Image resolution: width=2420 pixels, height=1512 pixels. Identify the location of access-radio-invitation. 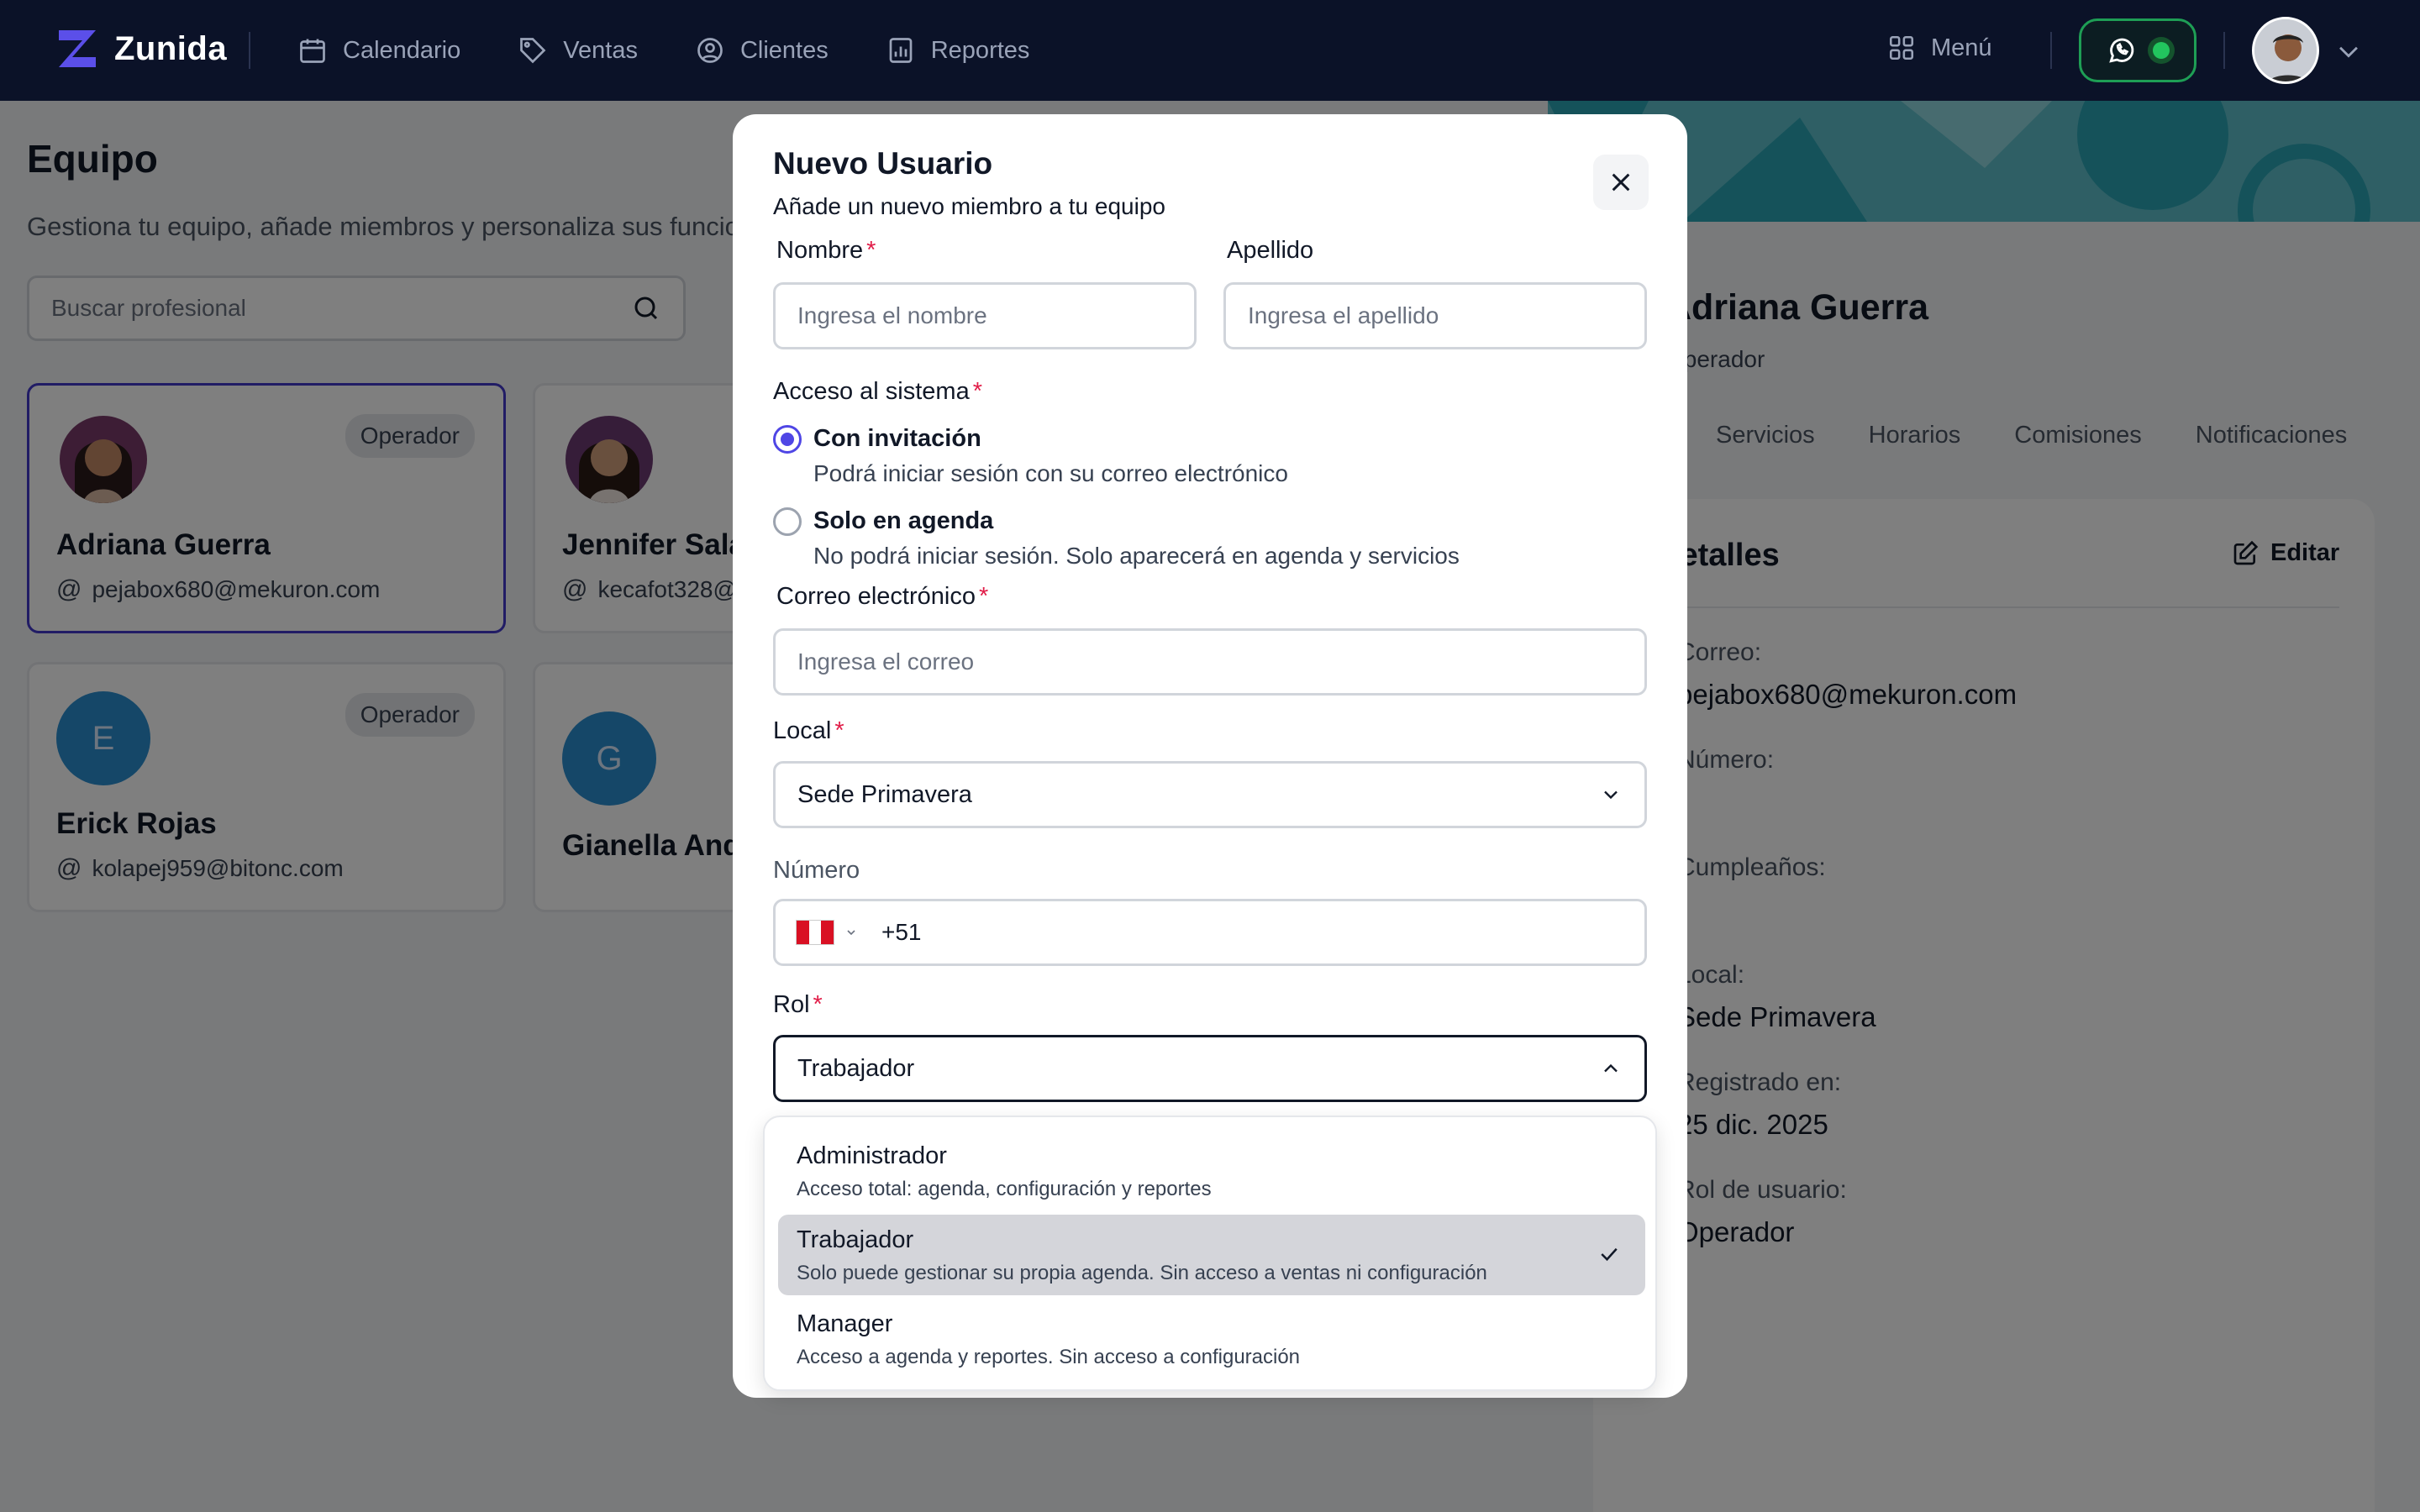
(787, 439).